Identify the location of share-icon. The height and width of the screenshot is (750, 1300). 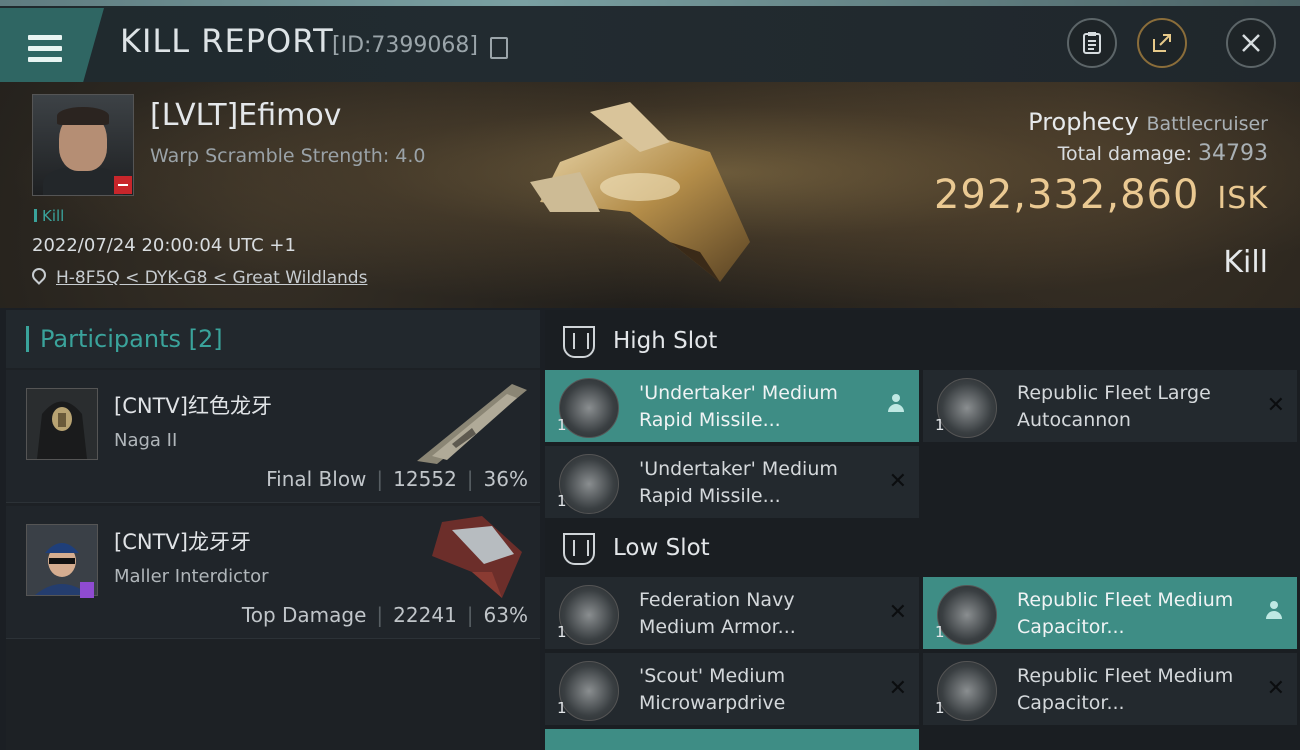
(1162, 43).